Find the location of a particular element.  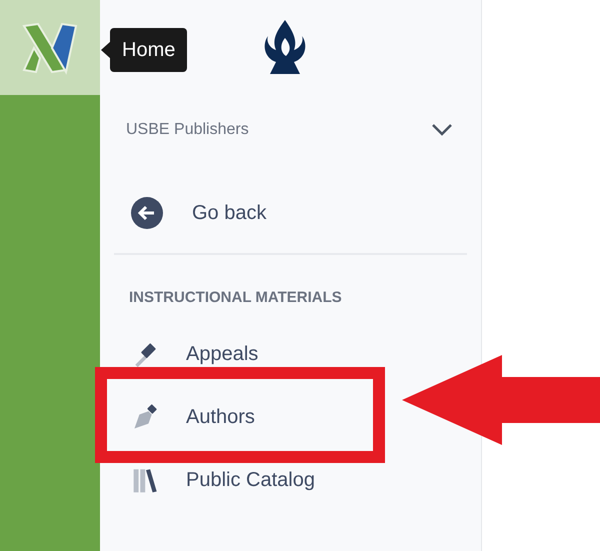

chevron-down-icon is located at coordinates (442, 130).